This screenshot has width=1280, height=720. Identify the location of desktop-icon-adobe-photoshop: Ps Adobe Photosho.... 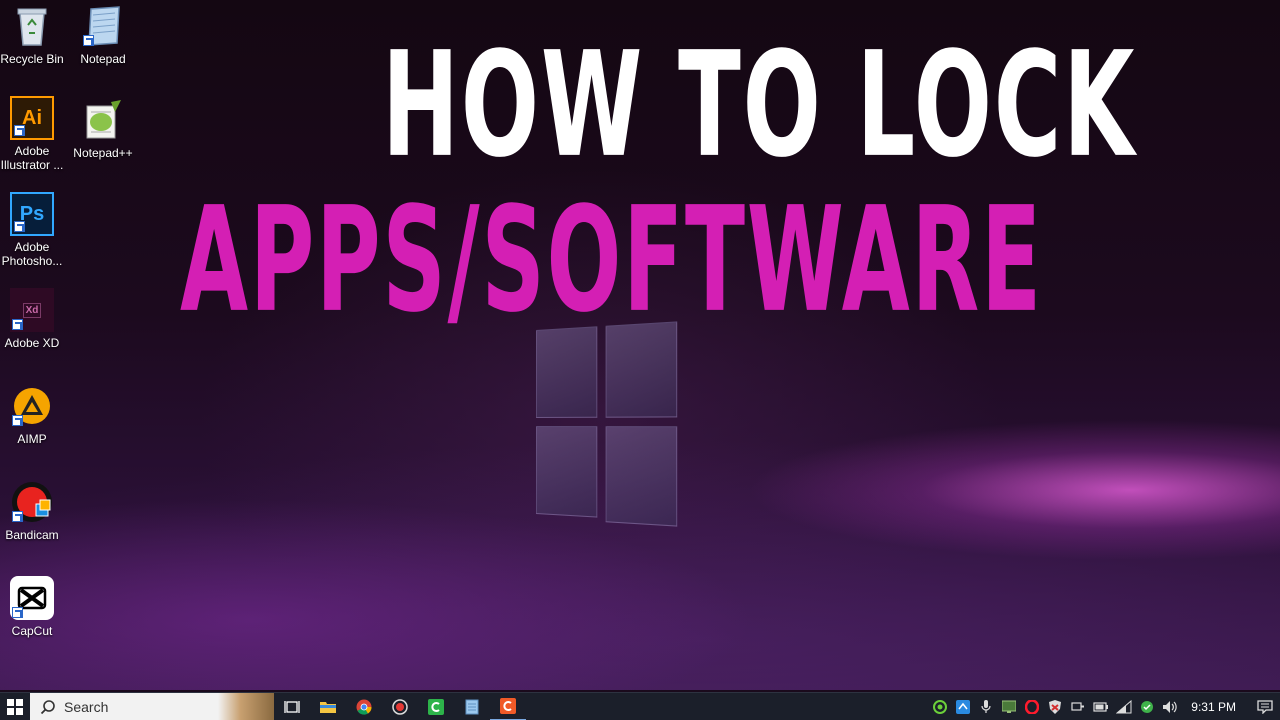
(33, 230).